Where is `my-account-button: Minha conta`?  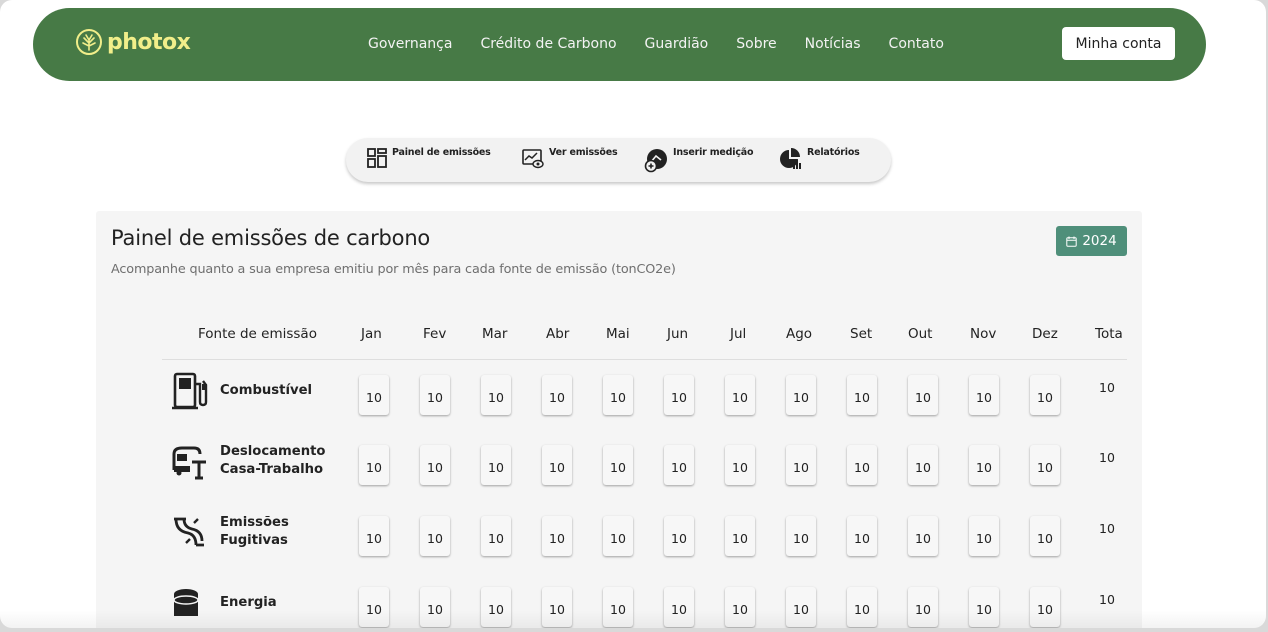 my-account-button: Minha conta is located at coordinates (1118, 43).